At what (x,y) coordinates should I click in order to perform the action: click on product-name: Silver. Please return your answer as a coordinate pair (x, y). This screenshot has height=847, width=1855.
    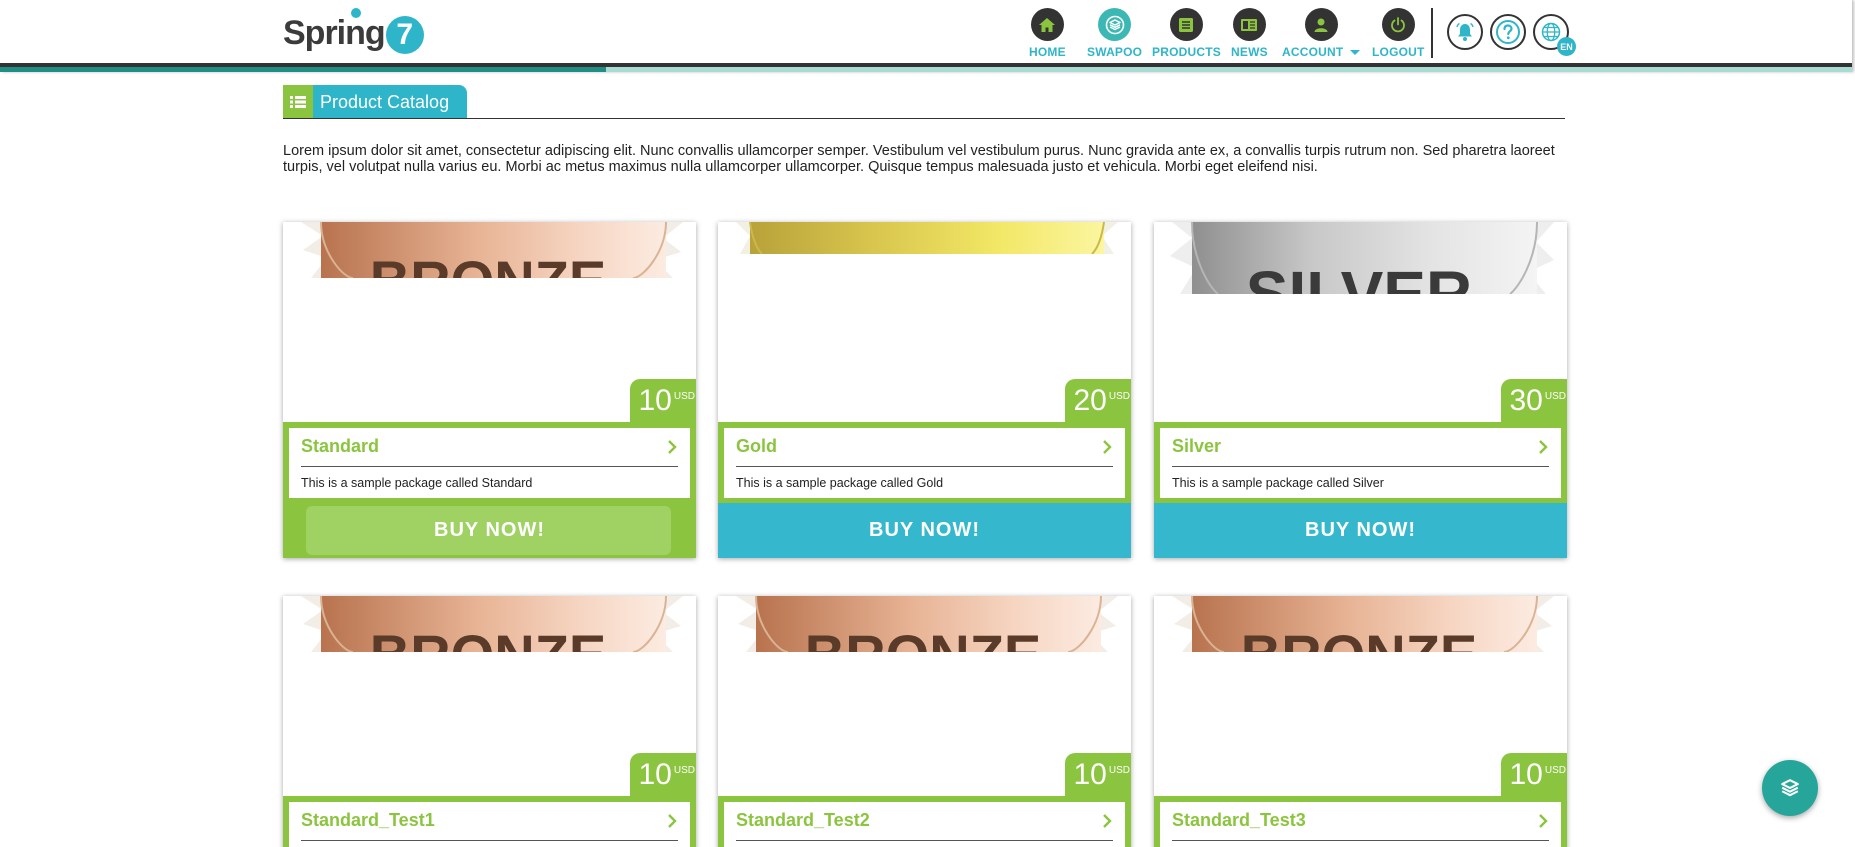
    Looking at the image, I should click on (1197, 446).